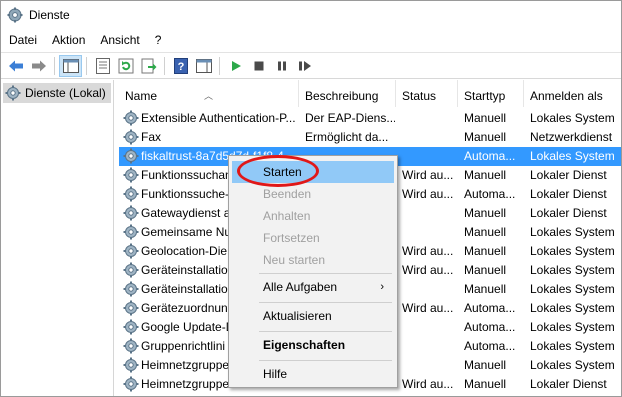  I want to click on tree-item-label: Dienste (Lokal), so click(65, 93).